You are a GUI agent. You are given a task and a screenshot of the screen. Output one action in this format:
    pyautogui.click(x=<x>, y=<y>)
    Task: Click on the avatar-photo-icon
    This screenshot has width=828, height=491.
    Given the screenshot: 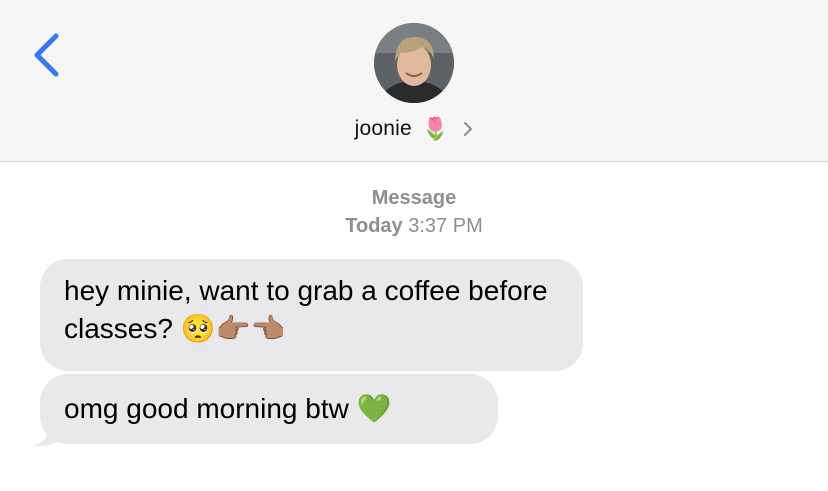 What is the action you would take?
    pyautogui.click(x=414, y=63)
    